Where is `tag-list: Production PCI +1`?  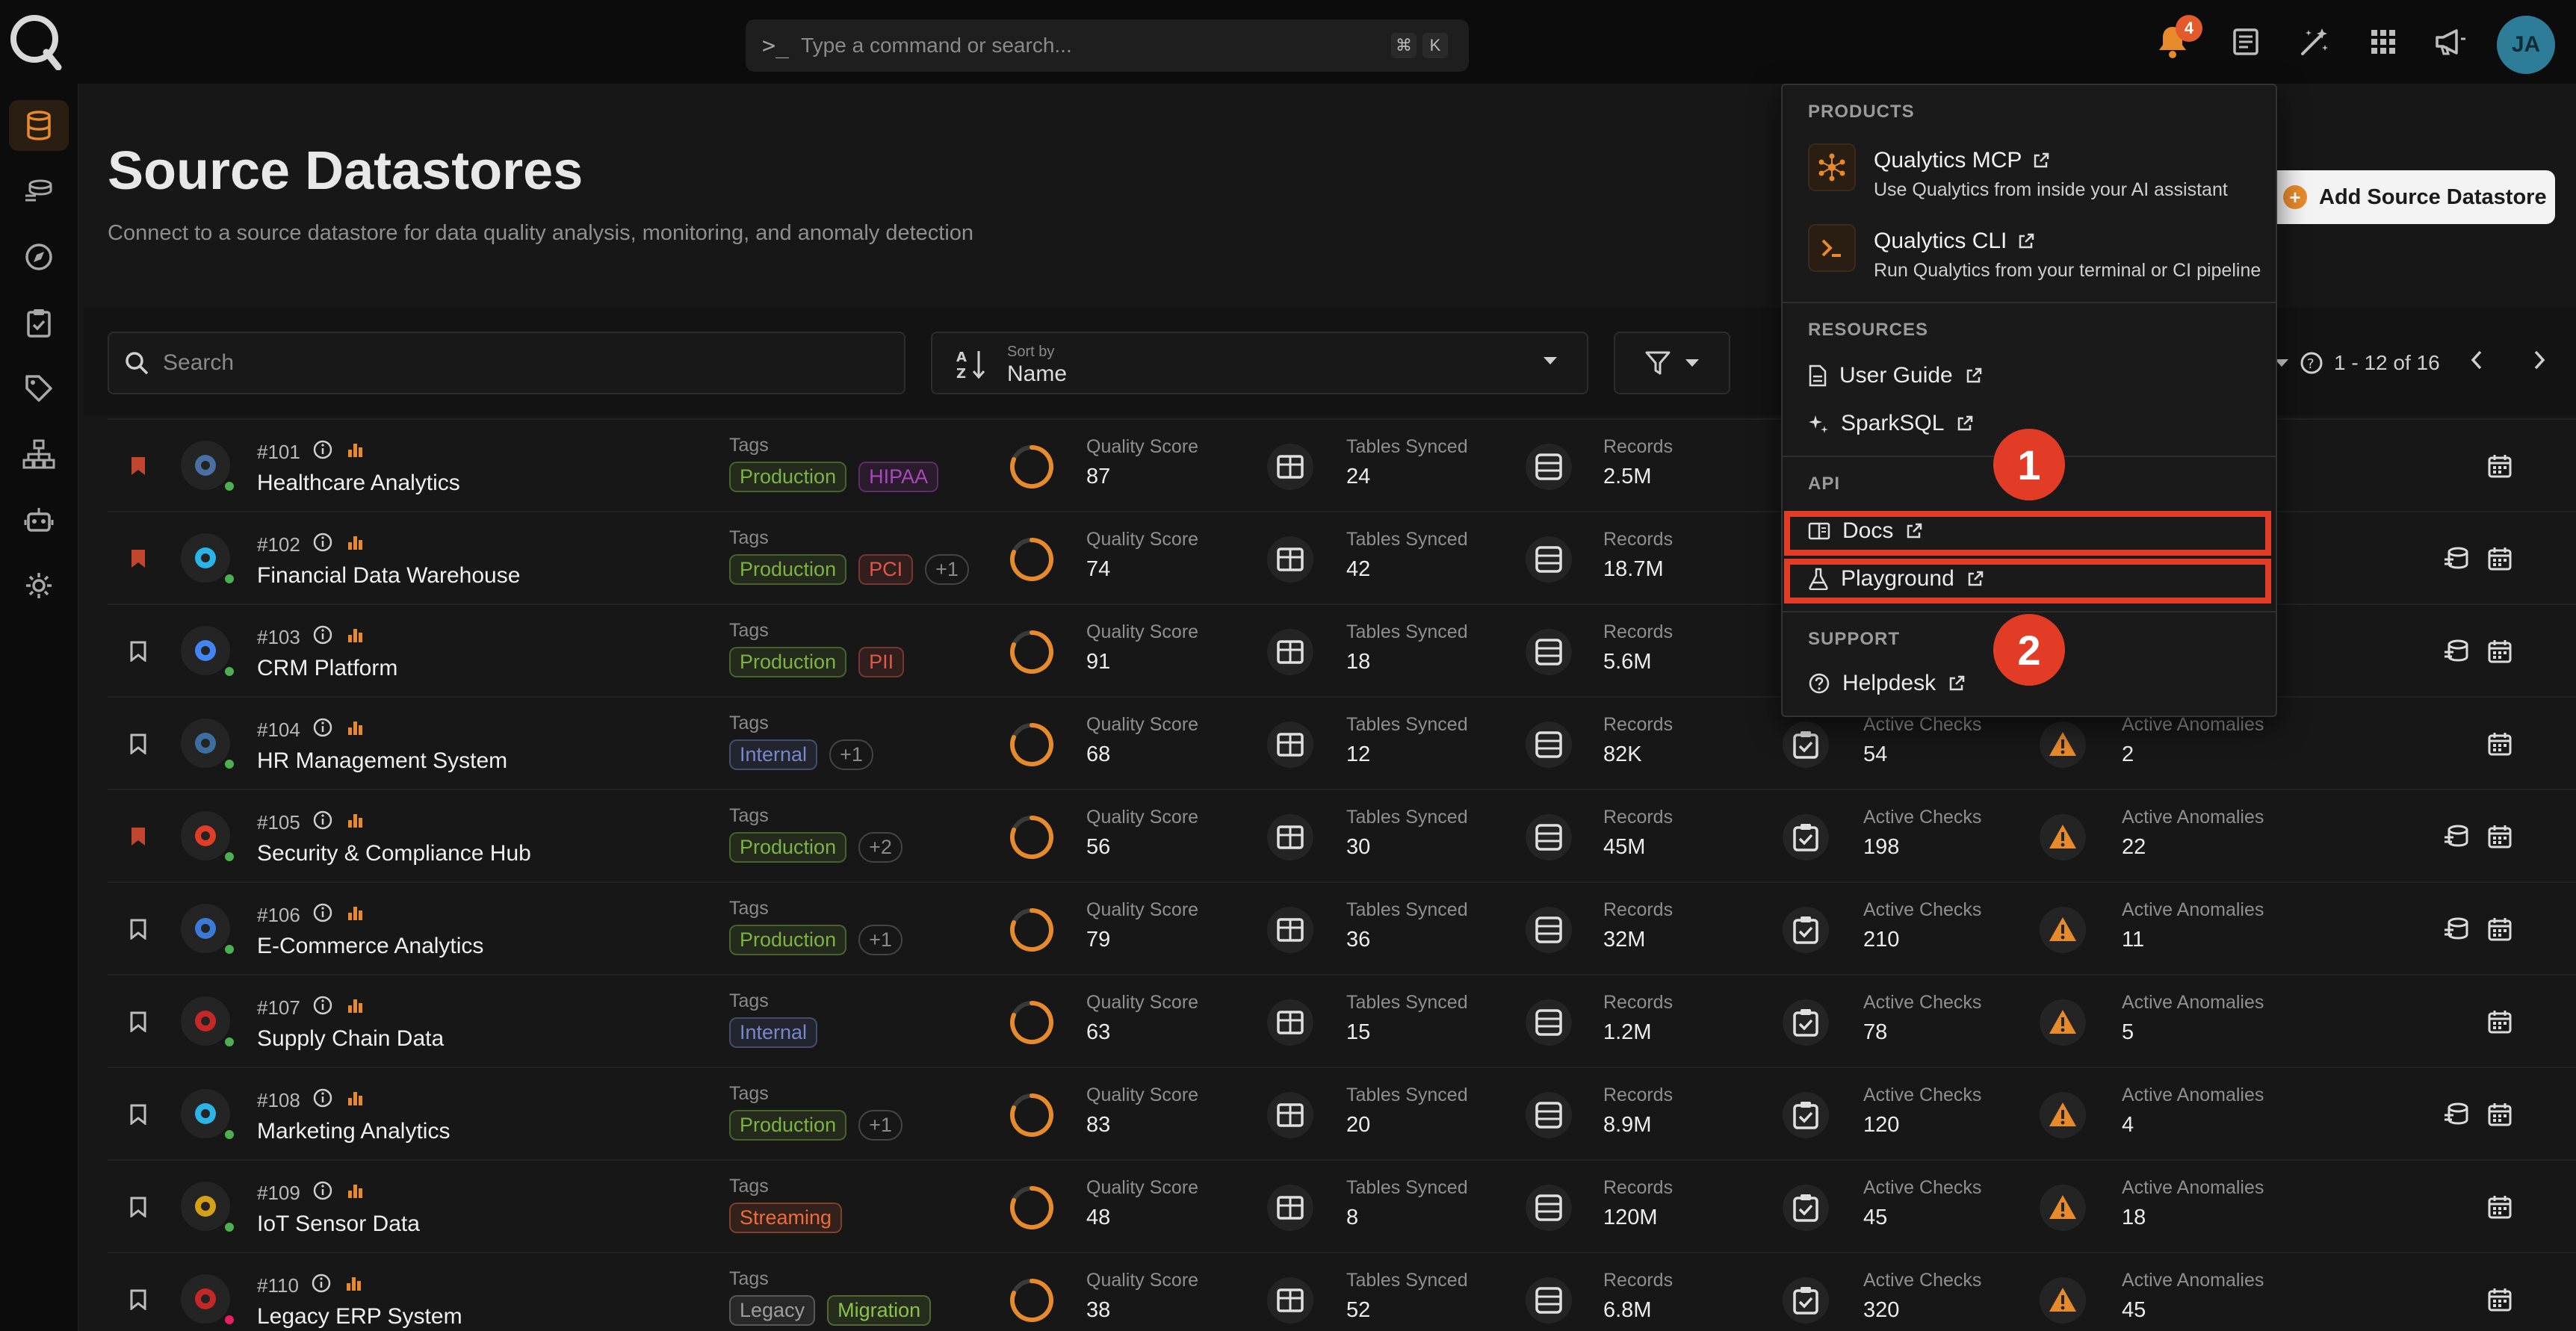
tag-list: Production PCI +1 is located at coordinates (849, 569).